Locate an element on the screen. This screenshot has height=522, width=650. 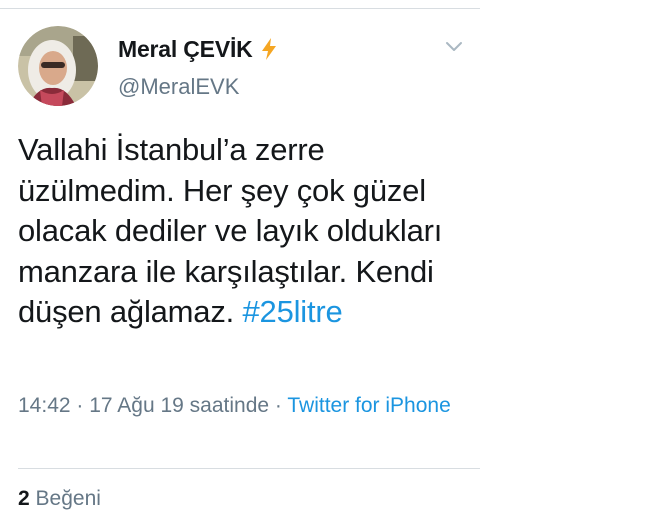
tweet-source-link: Twitter for iPhone is located at coordinates (368, 405).